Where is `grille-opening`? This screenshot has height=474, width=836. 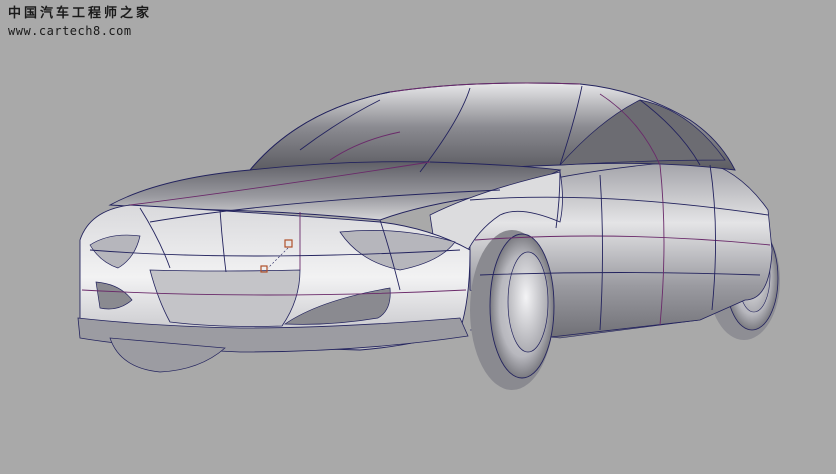
grille-opening is located at coordinates (225, 298).